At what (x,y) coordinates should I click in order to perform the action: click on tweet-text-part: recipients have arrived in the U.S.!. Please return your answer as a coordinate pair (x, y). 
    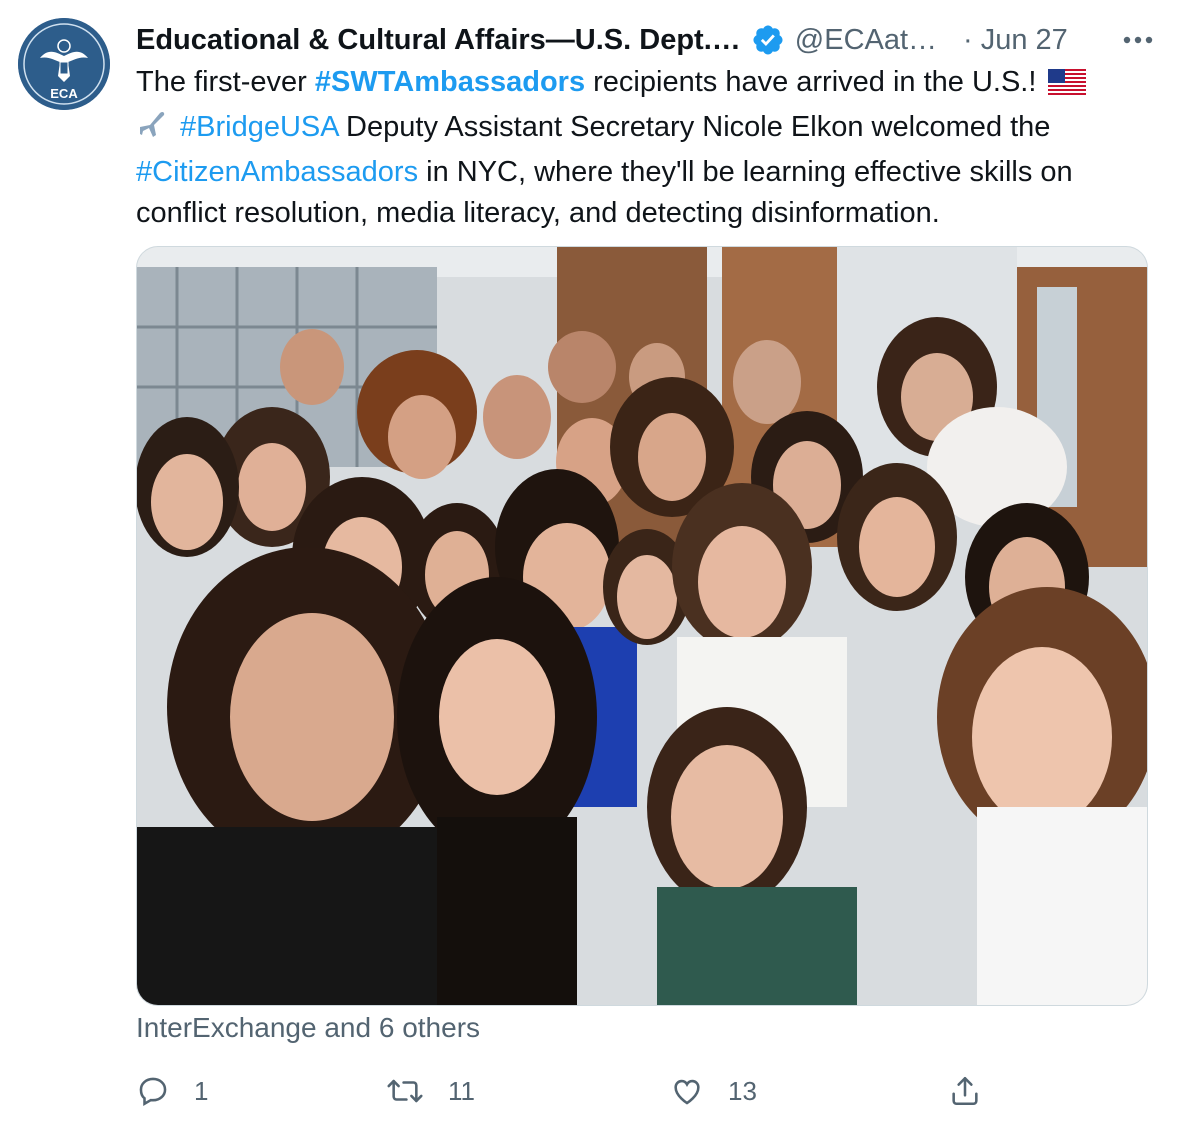
    Looking at the image, I should click on (815, 82).